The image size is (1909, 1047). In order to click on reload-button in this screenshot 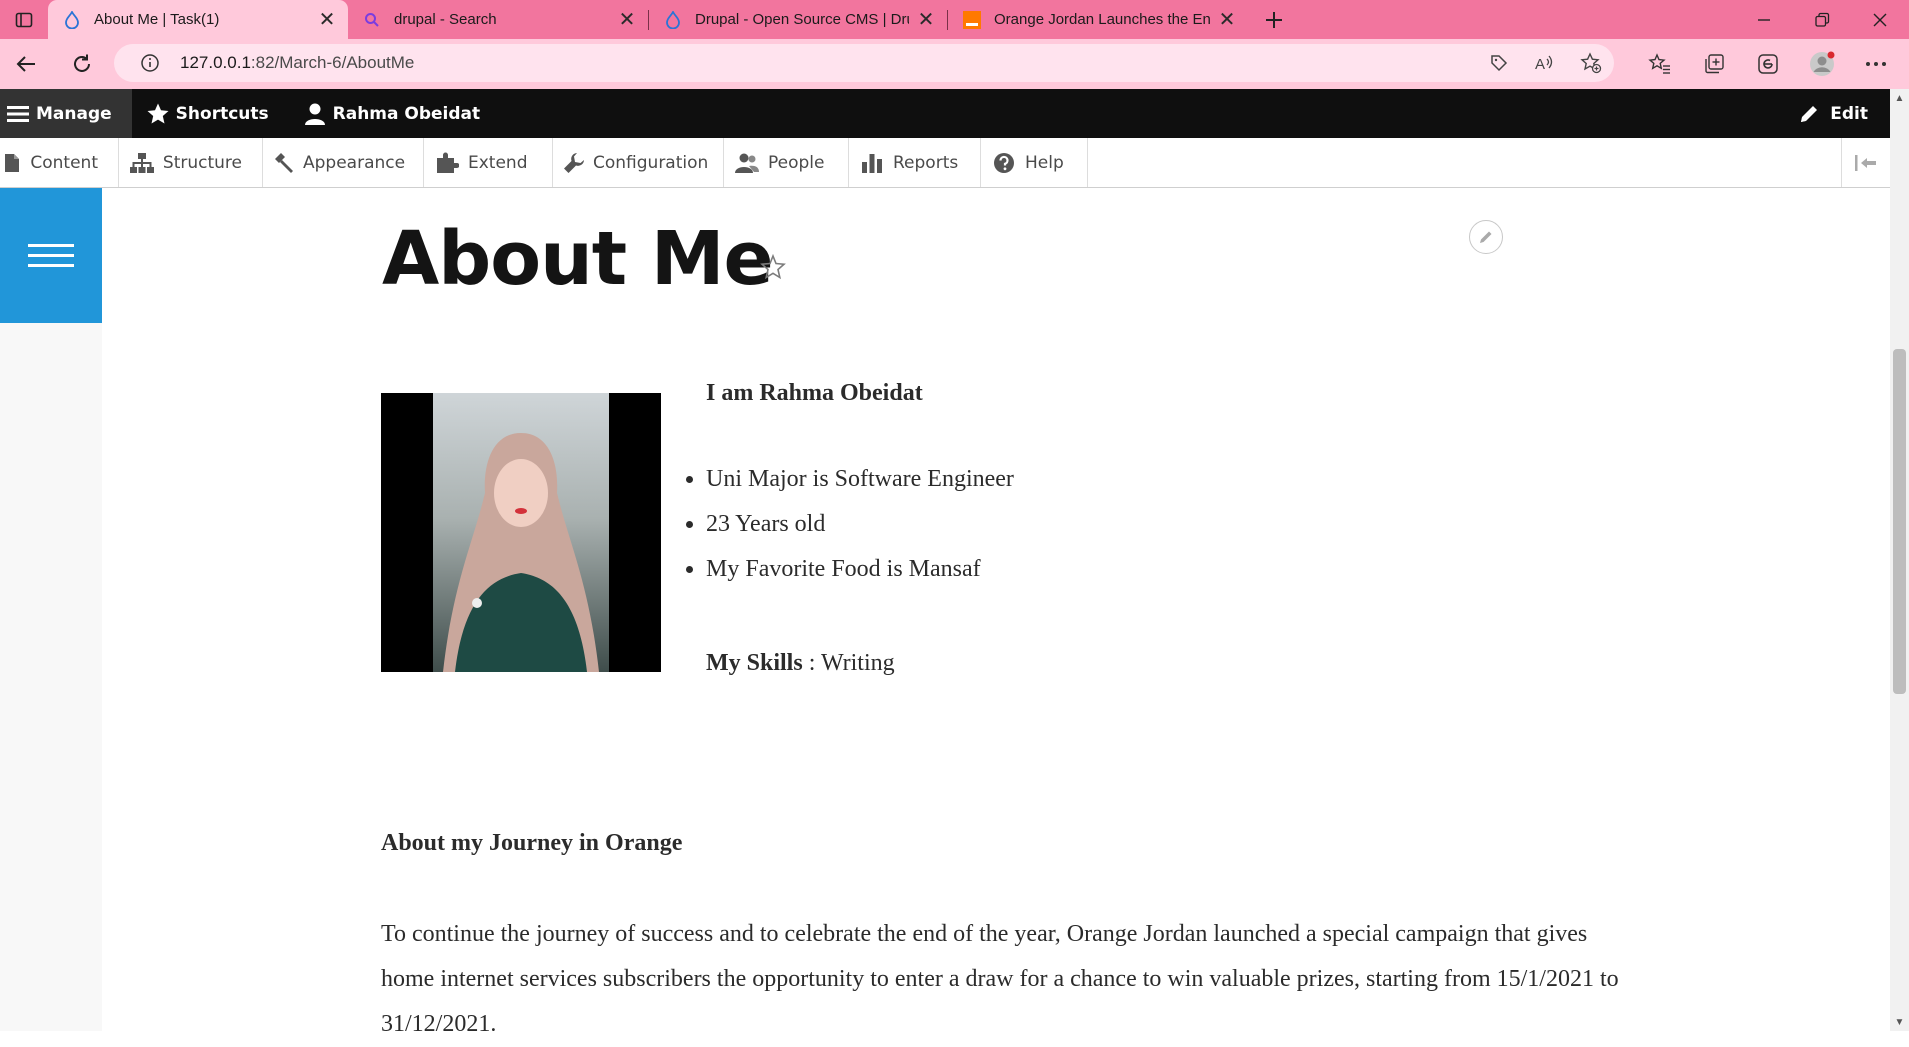, I will do `click(82, 64)`.